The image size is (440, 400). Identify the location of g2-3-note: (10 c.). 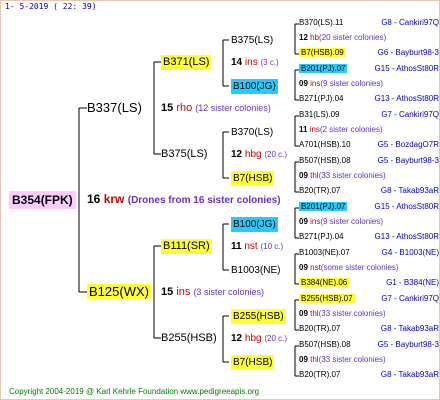
(272, 246).